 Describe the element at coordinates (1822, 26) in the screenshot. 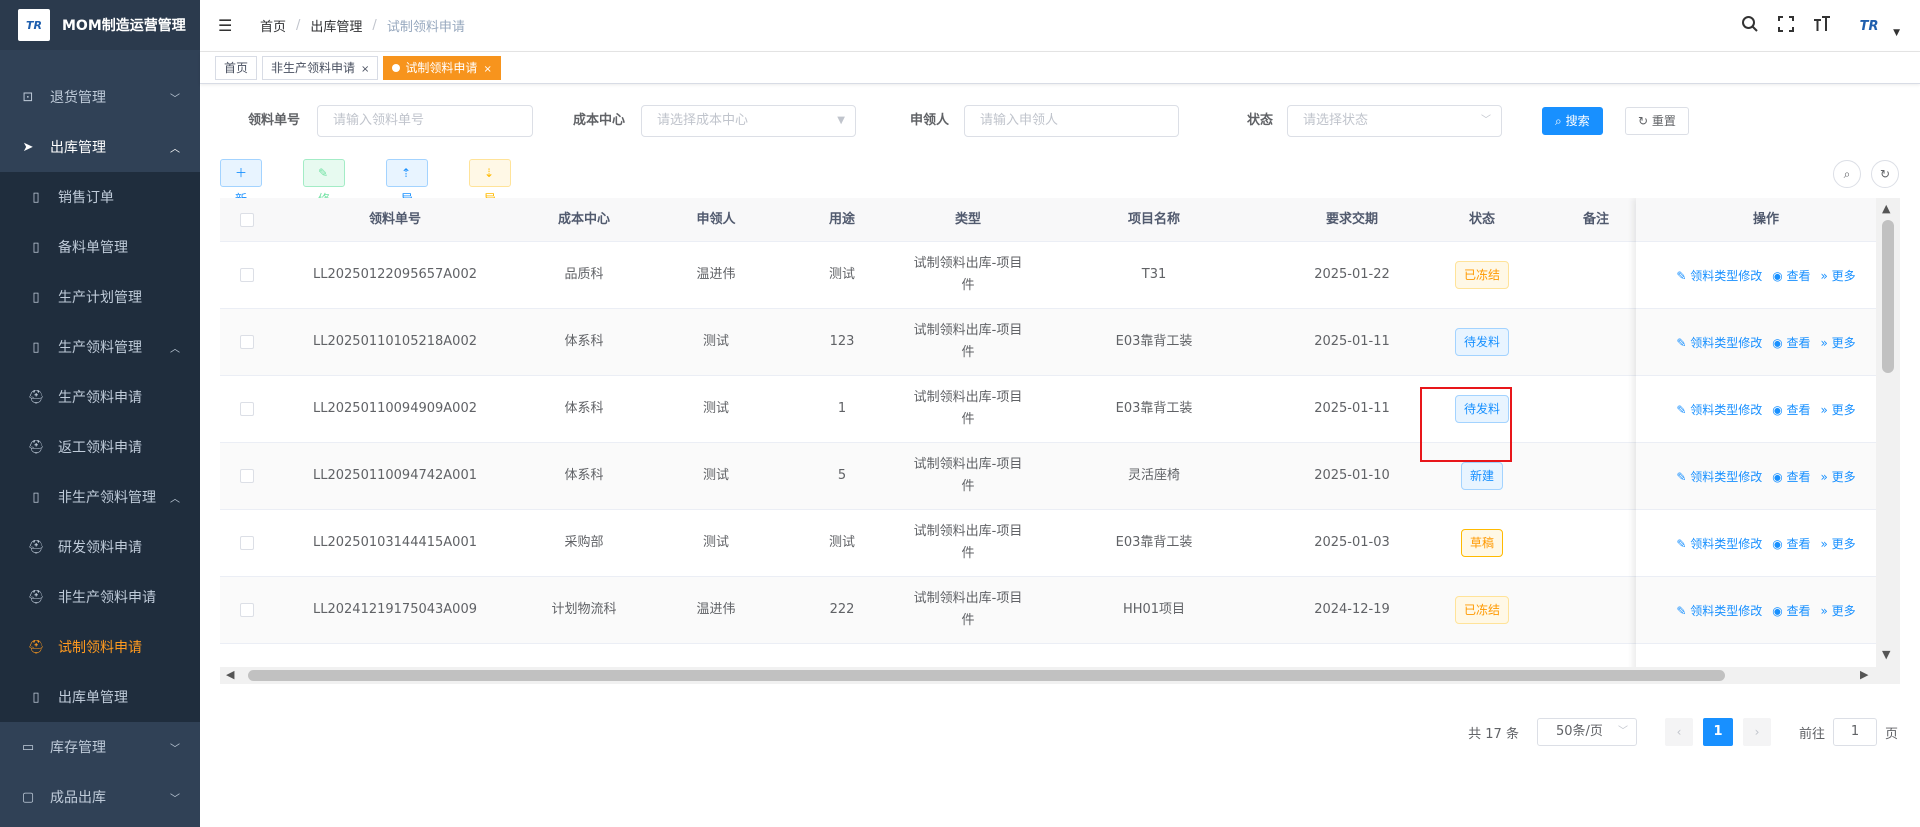

I see `font-size-icon` at that location.